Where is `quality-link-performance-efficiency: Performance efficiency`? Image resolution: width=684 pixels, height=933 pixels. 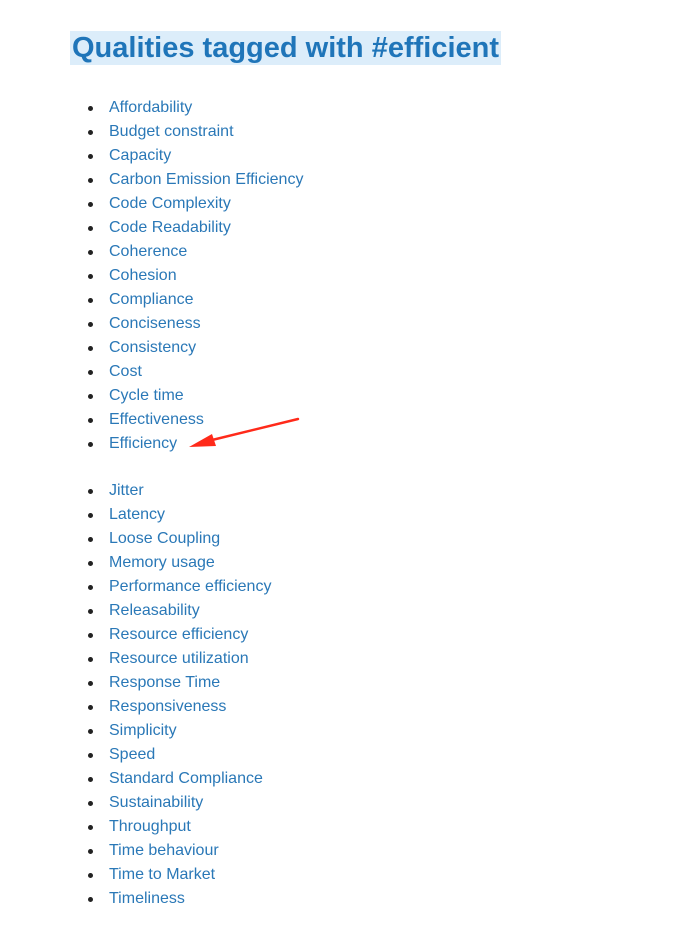
quality-link-performance-efficiency: Performance efficiency is located at coordinates (190, 587).